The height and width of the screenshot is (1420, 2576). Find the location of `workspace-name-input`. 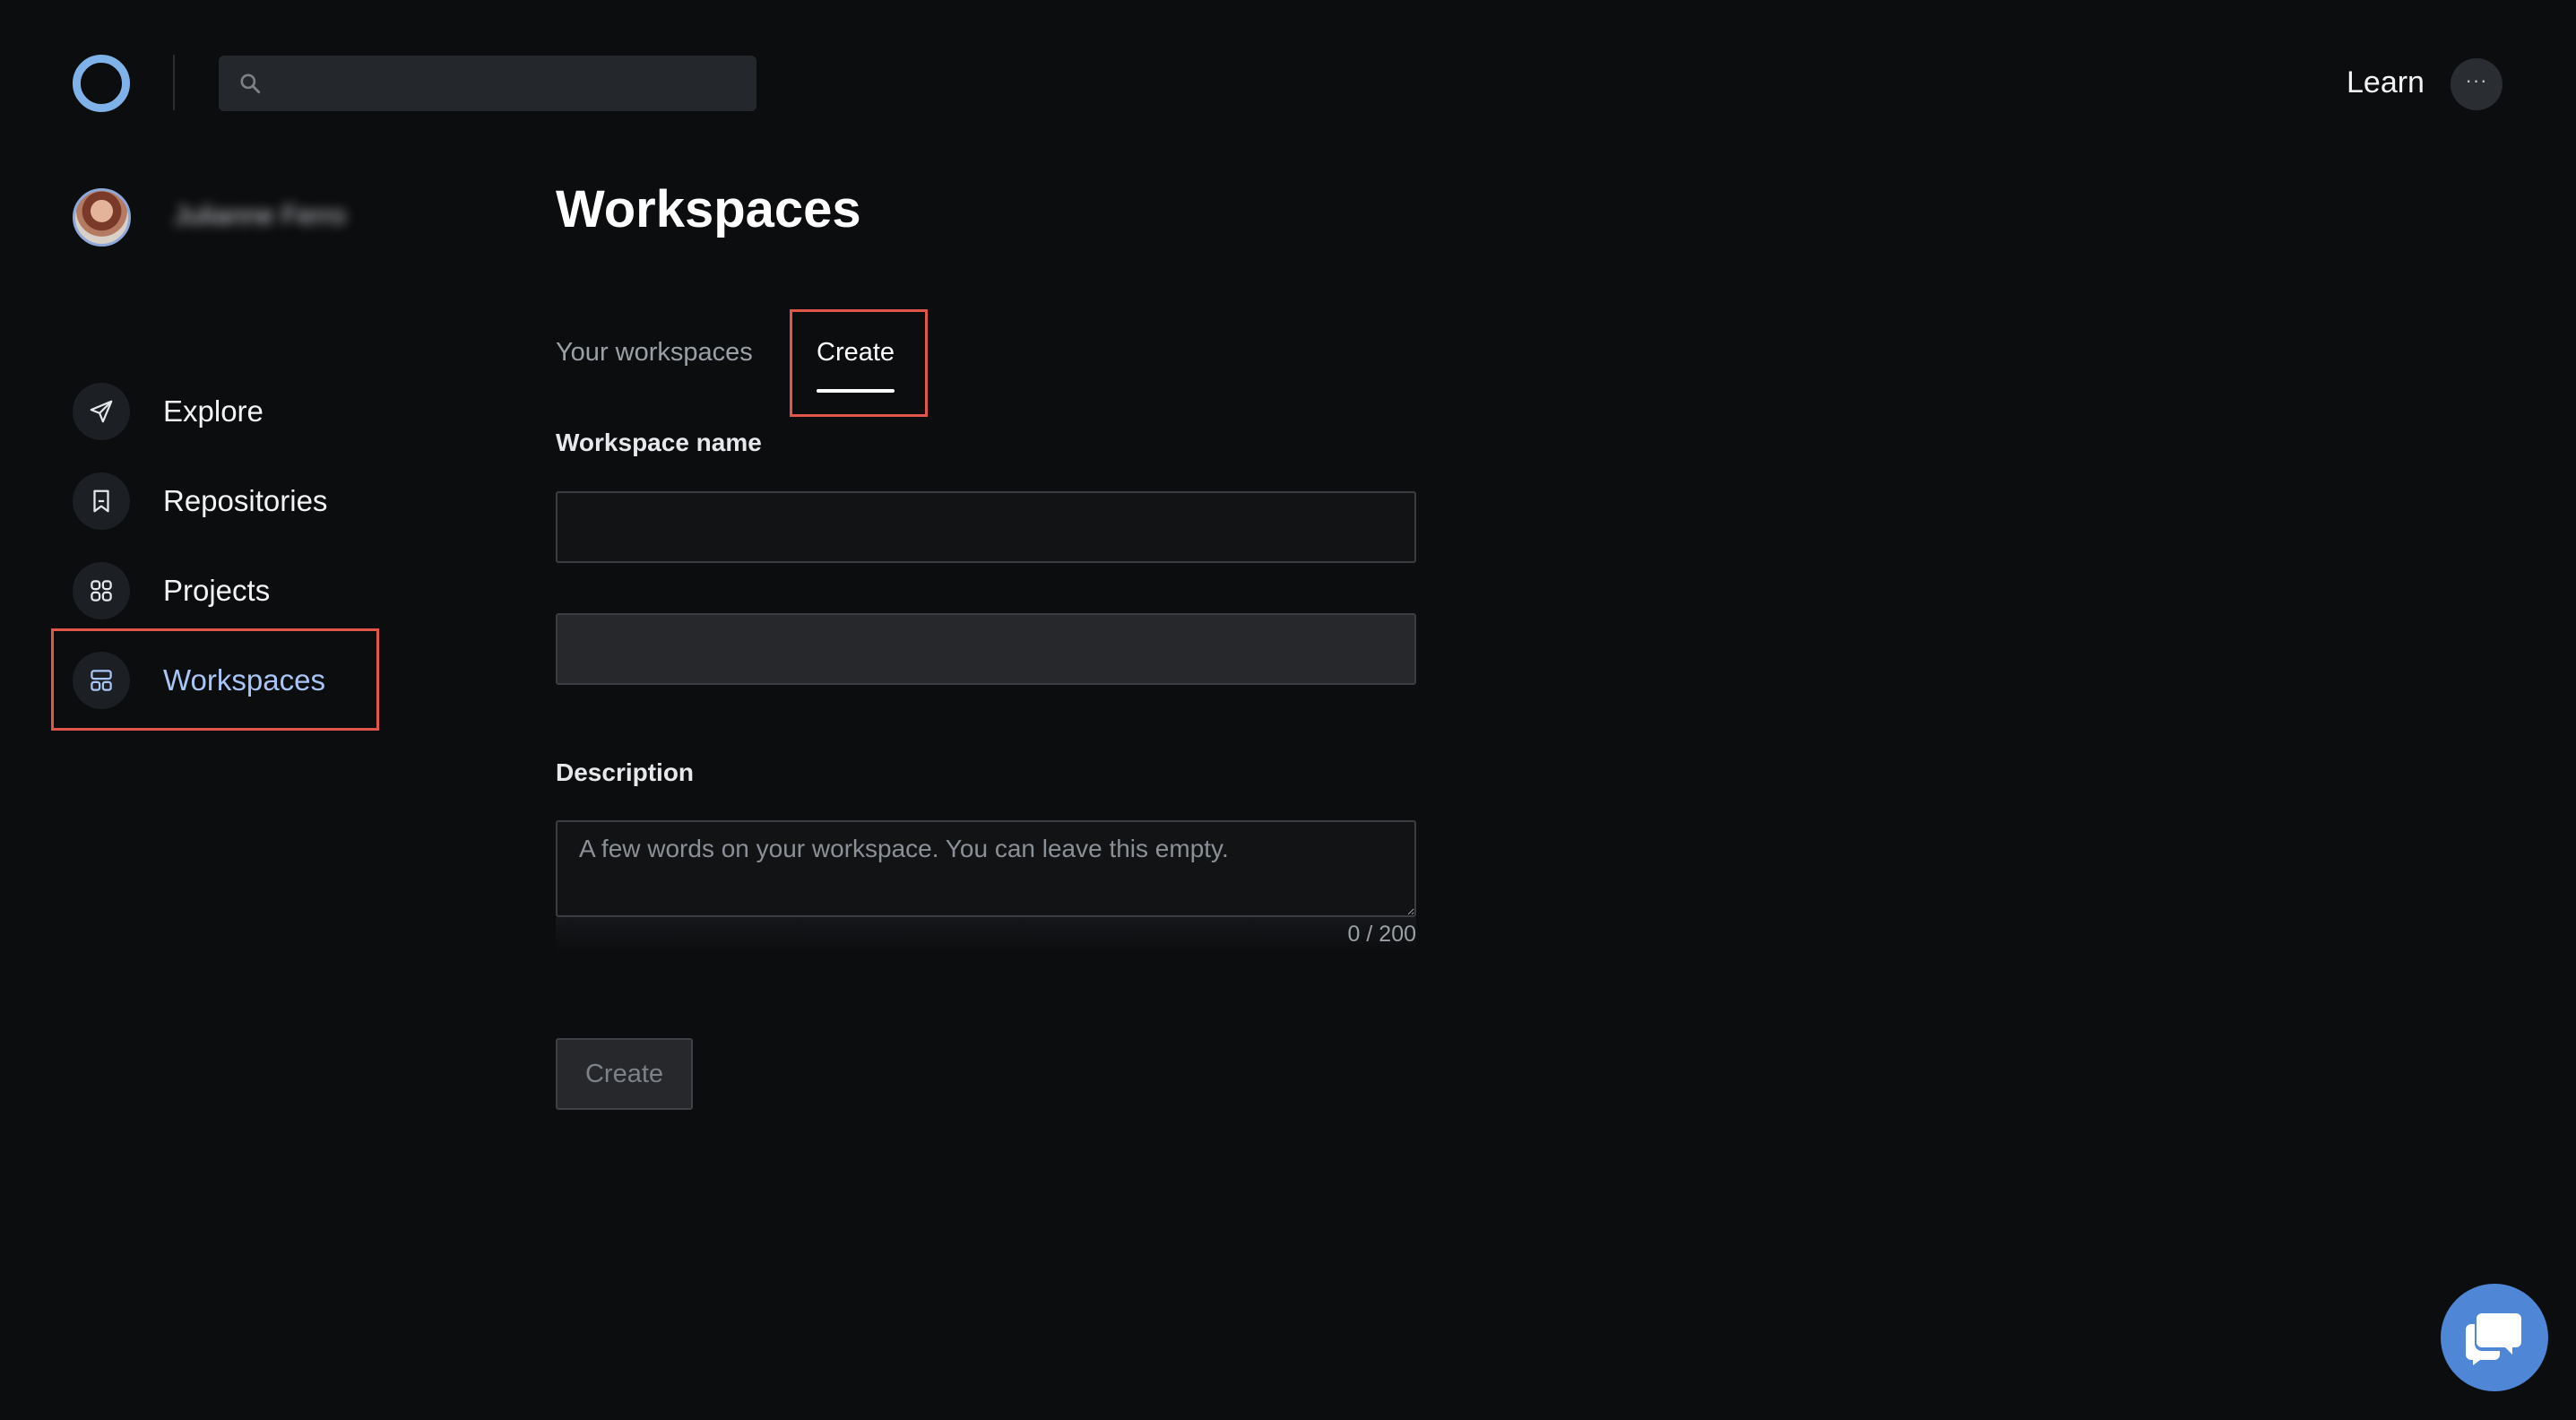

workspace-name-input is located at coordinates (986, 527).